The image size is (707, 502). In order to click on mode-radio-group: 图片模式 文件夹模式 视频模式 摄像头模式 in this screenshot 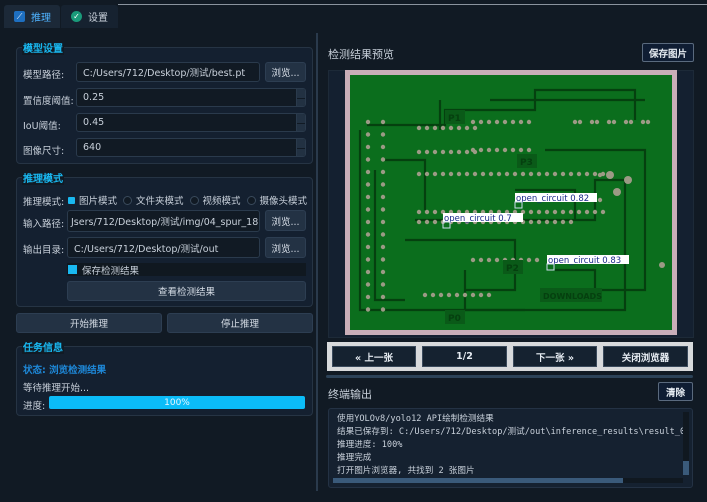, I will do `click(190, 200)`.